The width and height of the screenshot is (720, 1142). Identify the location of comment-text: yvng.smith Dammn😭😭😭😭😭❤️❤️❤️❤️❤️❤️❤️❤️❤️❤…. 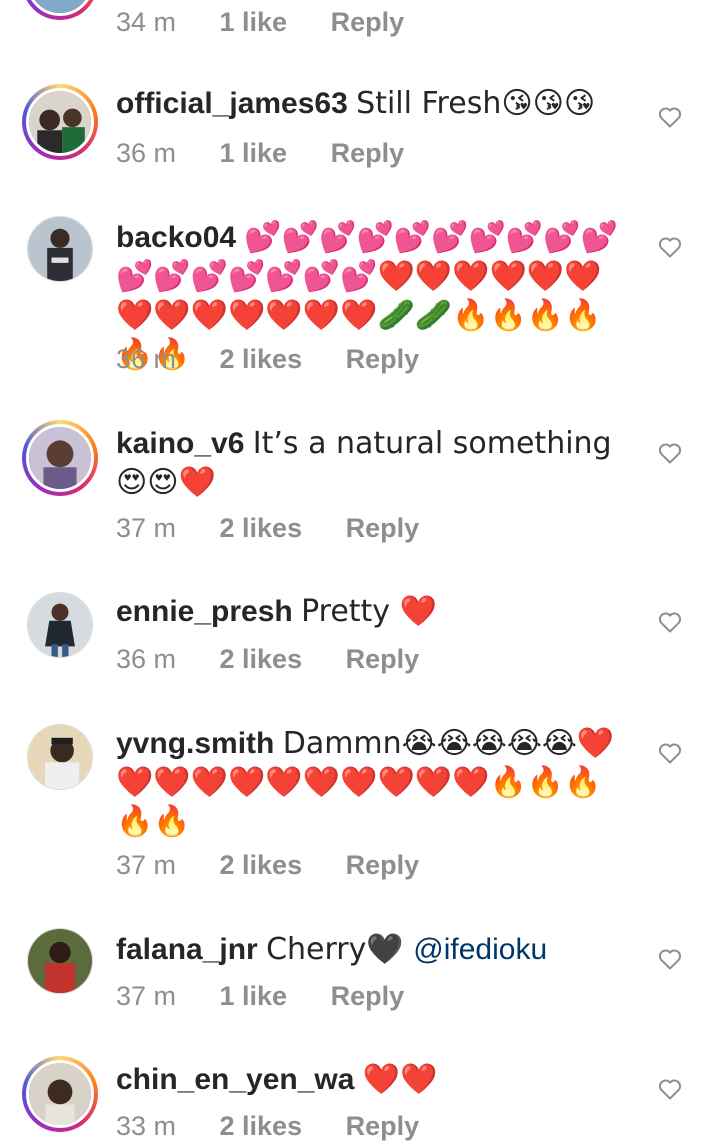
(376, 782).